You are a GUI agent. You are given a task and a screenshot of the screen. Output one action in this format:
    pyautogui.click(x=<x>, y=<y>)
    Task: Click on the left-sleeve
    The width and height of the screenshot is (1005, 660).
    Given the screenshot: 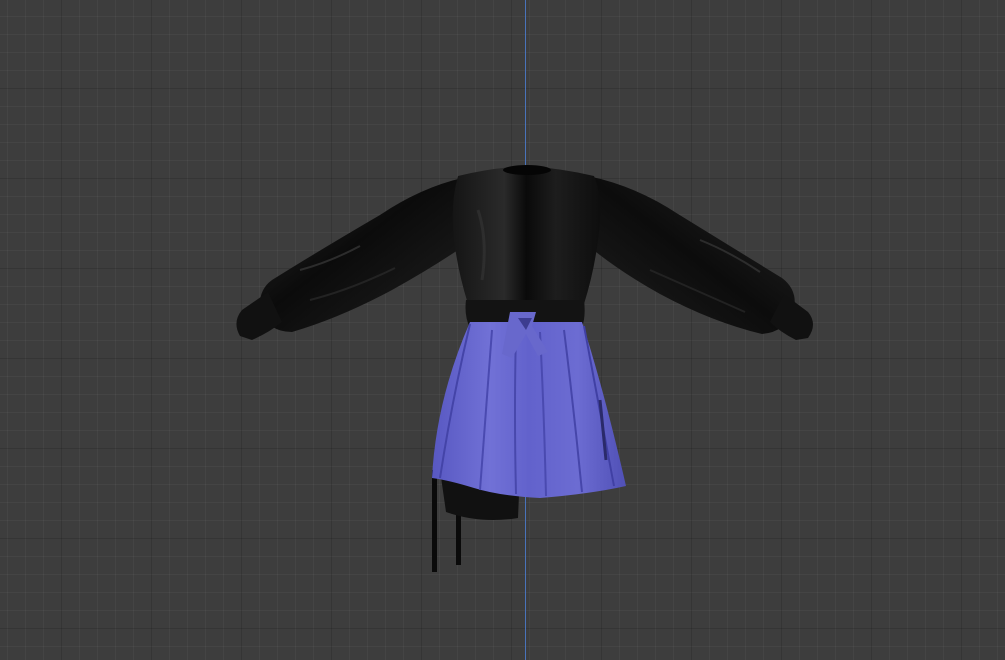 What is the action you would take?
    pyautogui.click(x=349, y=259)
    